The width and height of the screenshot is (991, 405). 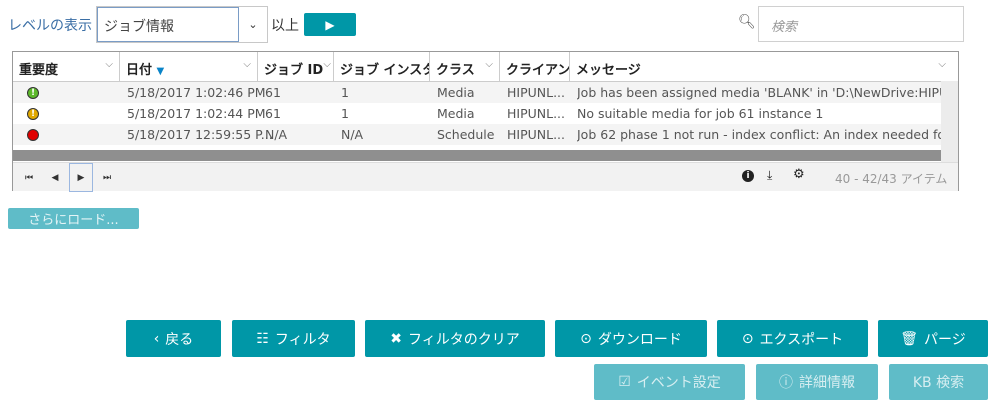 I want to click on job-id-cell: N/A, so click(x=276, y=134).